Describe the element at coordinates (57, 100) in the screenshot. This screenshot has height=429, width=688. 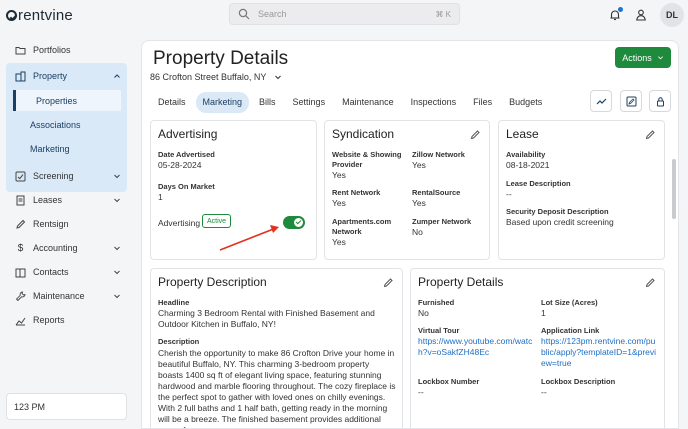
I see `sidebar-subitem-label: Properties` at that location.